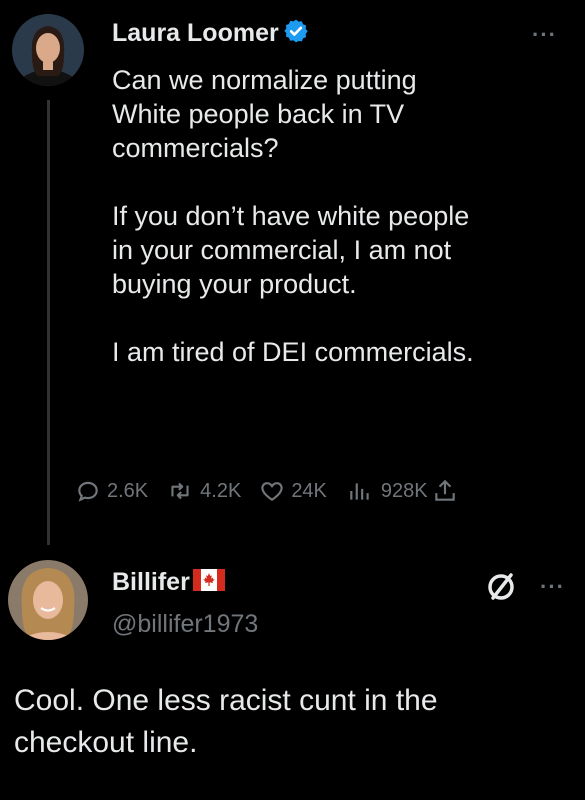 This screenshot has height=800, width=585. What do you see at coordinates (168, 583) in the screenshot?
I see `reply-author-name: Billifer` at bounding box center [168, 583].